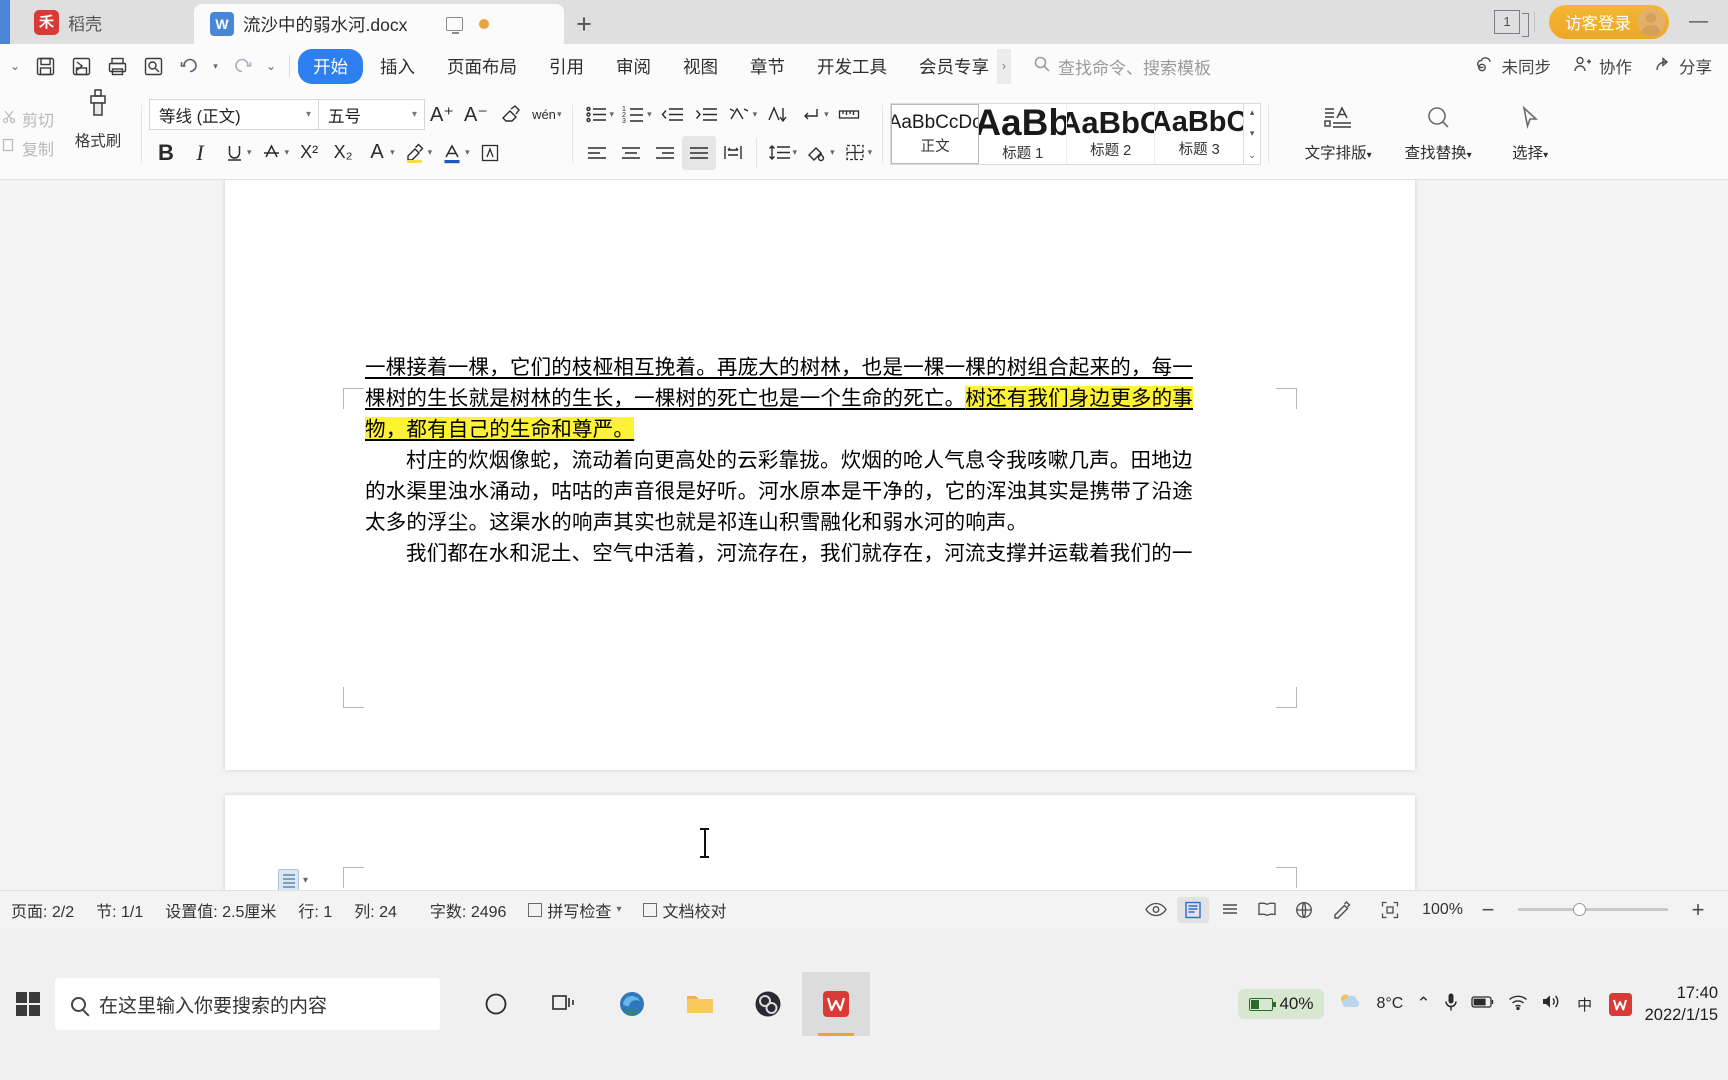 This screenshot has height=1080, width=1728. Describe the element at coordinates (1267, 910) in the screenshot. I see `reading-view-icon` at that location.